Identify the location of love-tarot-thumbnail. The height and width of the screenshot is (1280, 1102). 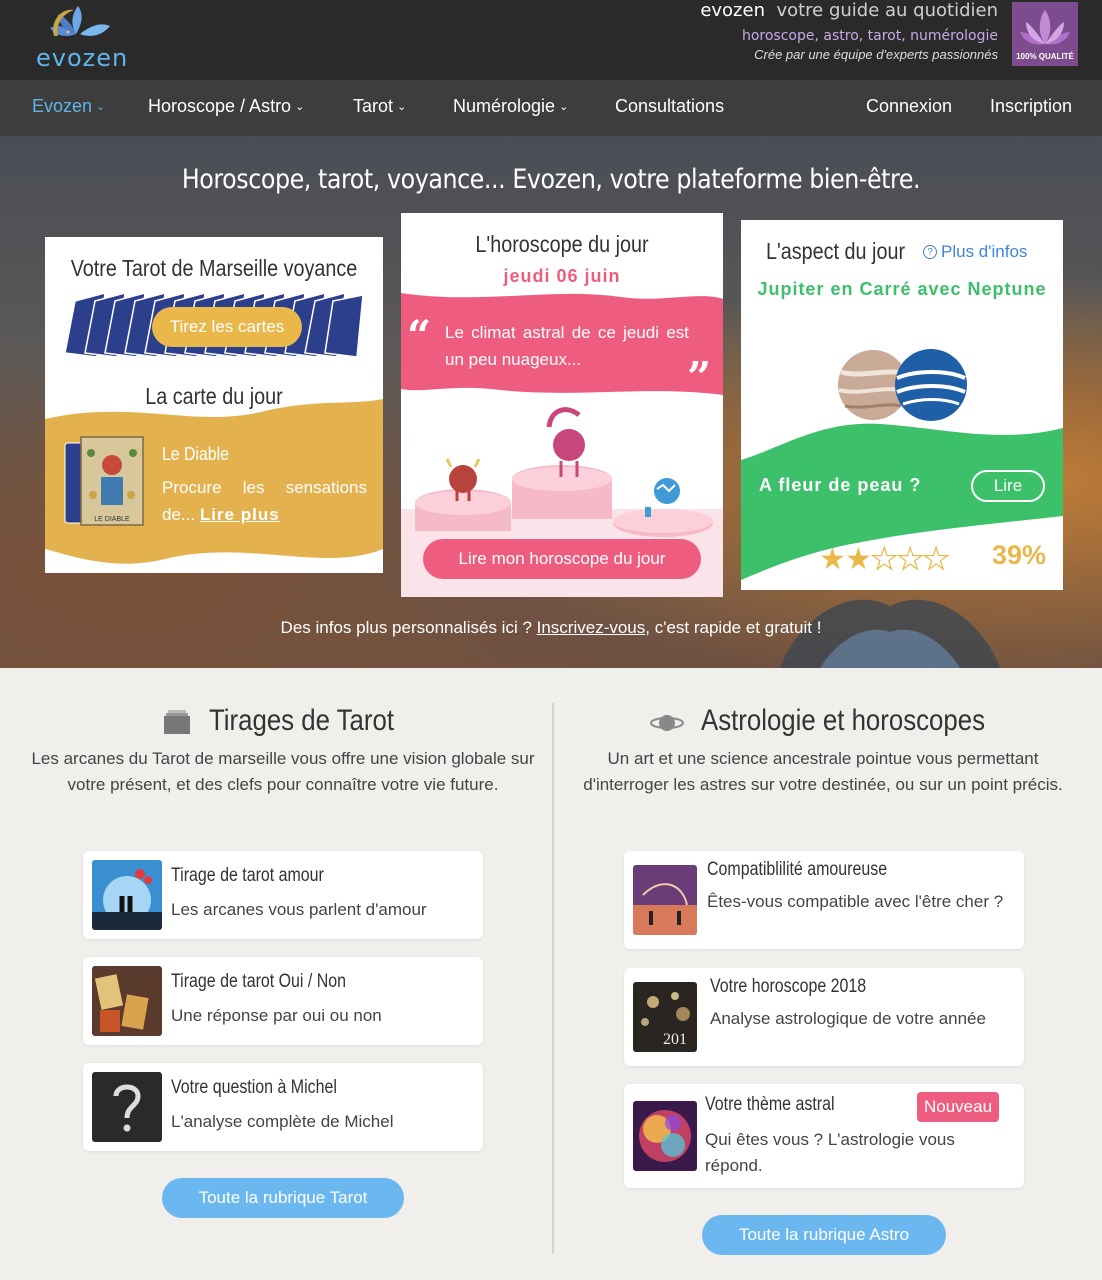
(127, 895).